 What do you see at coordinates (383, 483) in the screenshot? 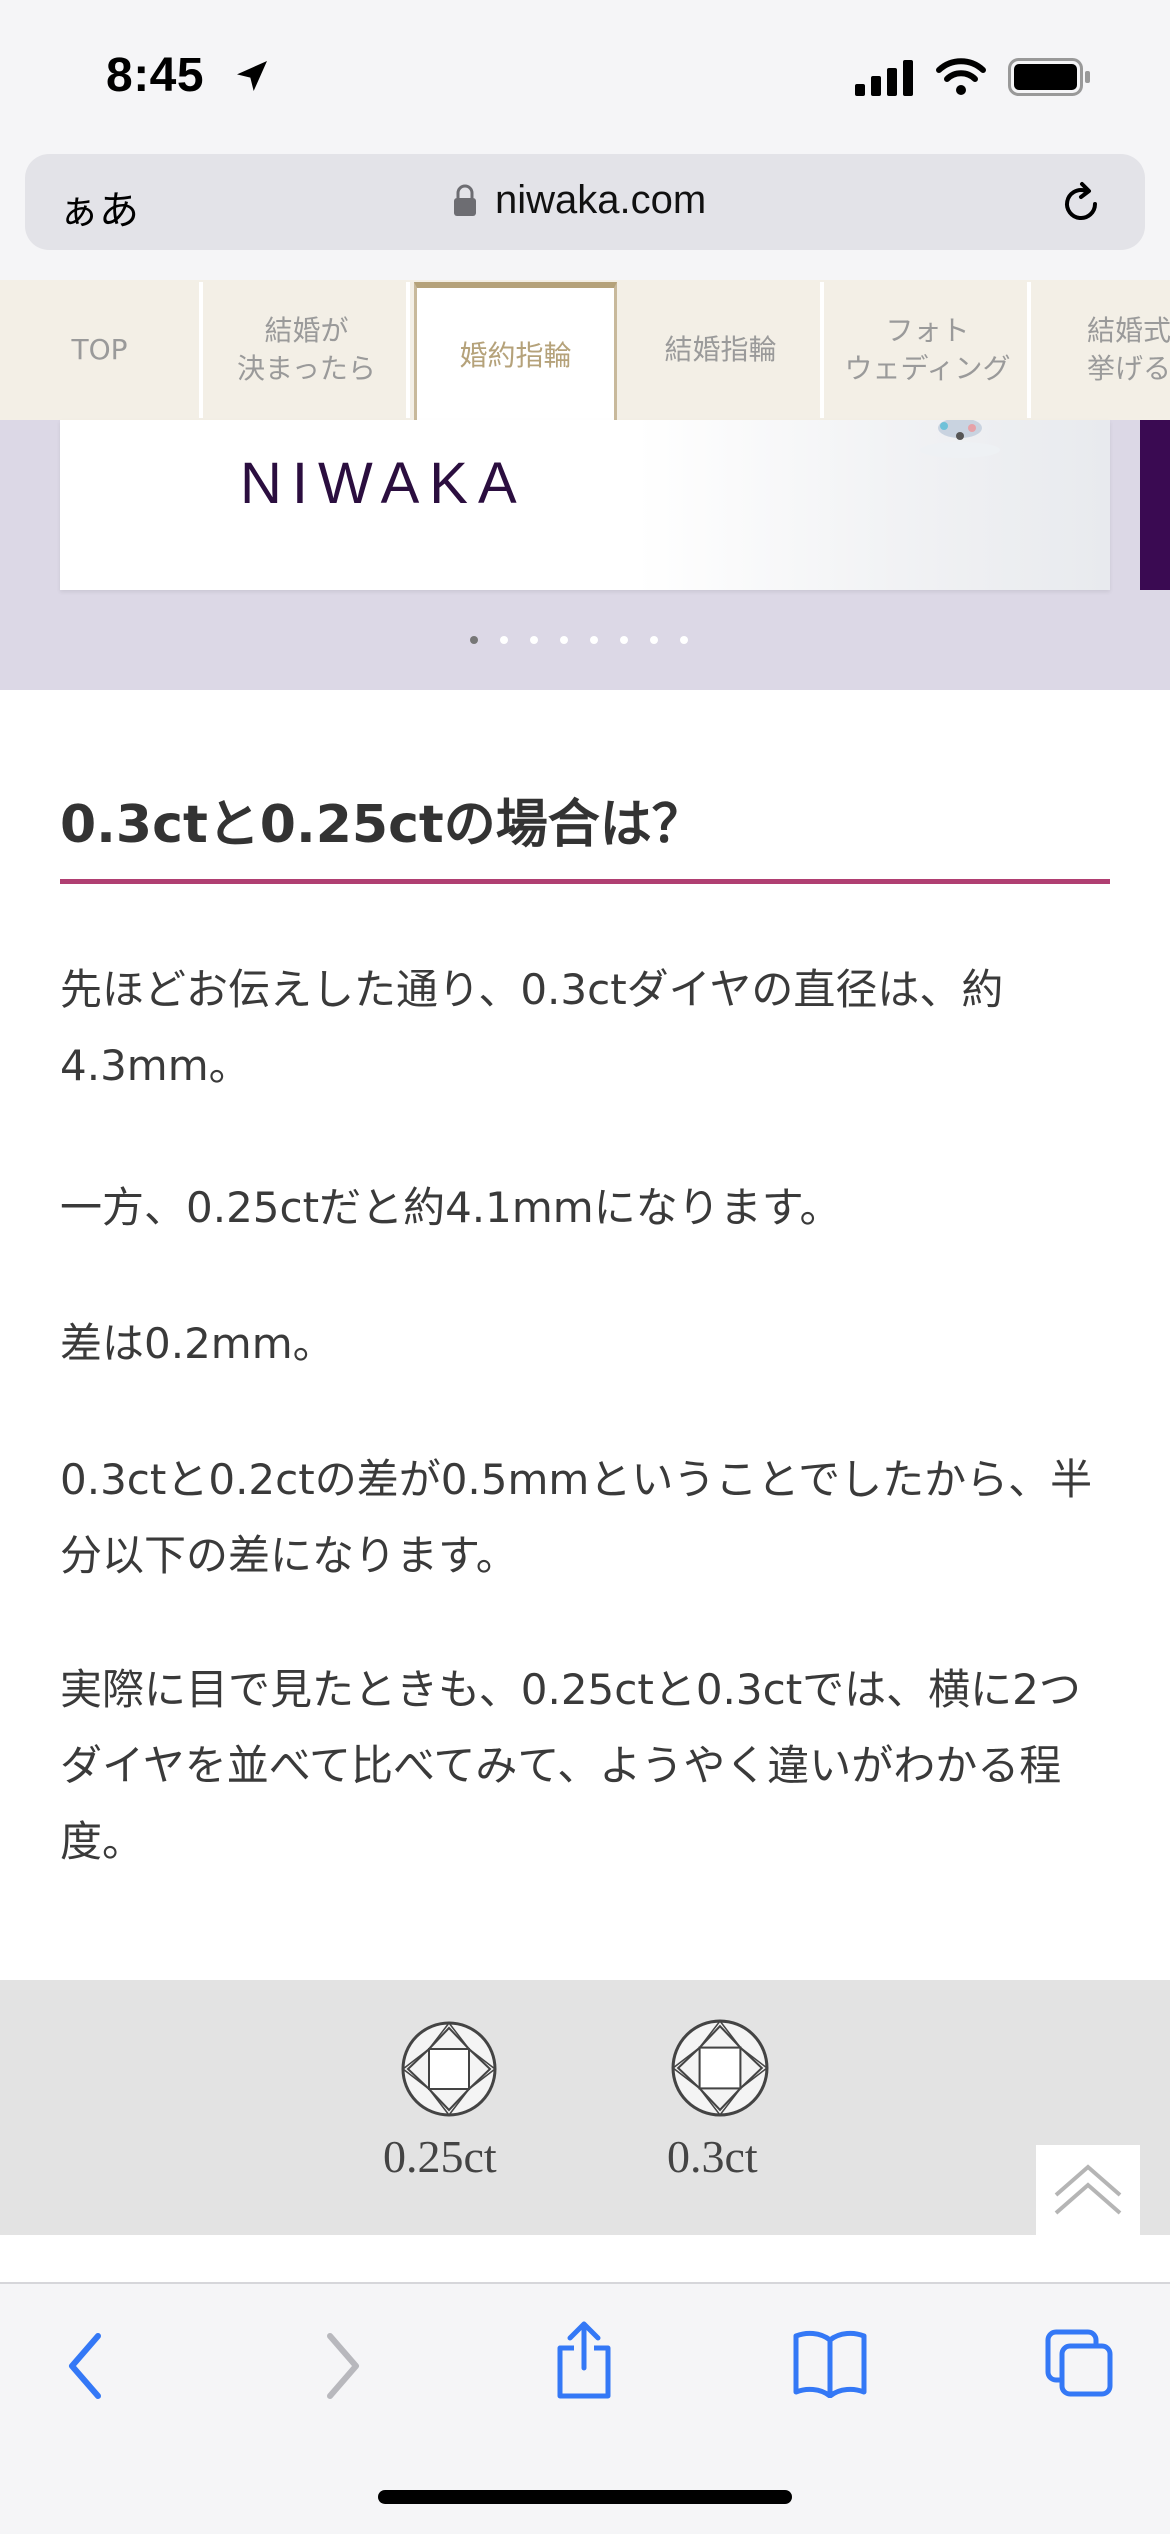
I see `niwaka-logo: NIWAKA` at bounding box center [383, 483].